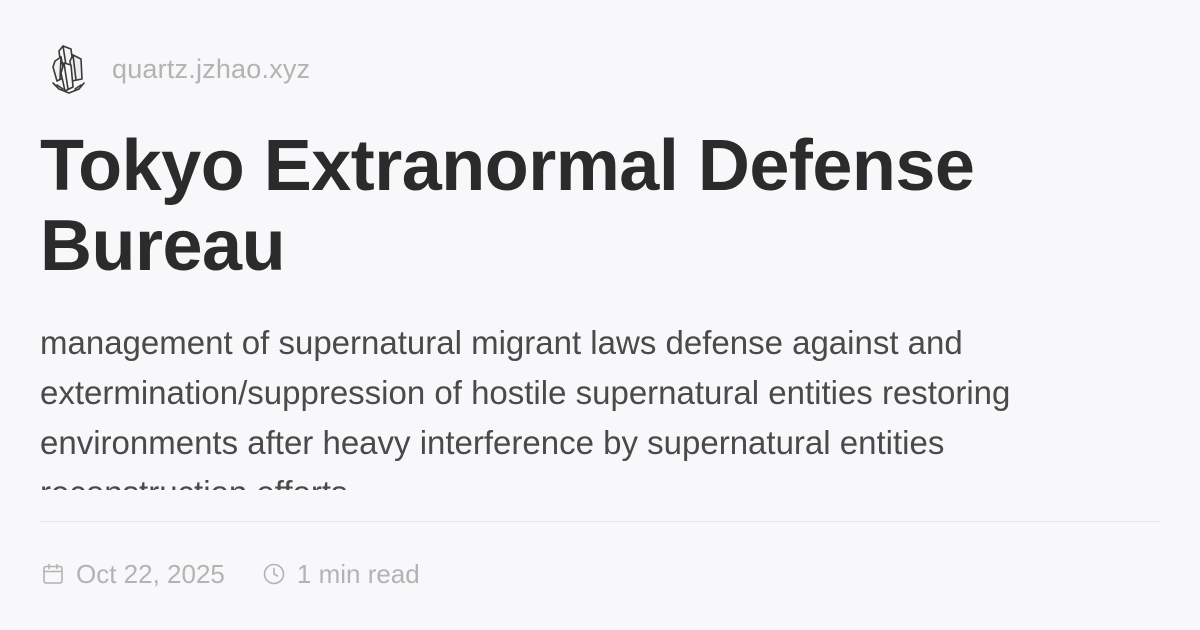 The image size is (1200, 630). I want to click on divider, so click(600, 521).